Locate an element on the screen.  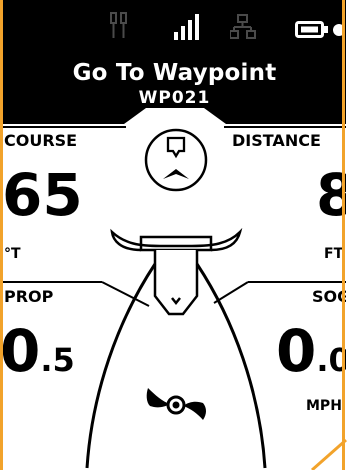
corner-accent is located at coordinates (329, 454).